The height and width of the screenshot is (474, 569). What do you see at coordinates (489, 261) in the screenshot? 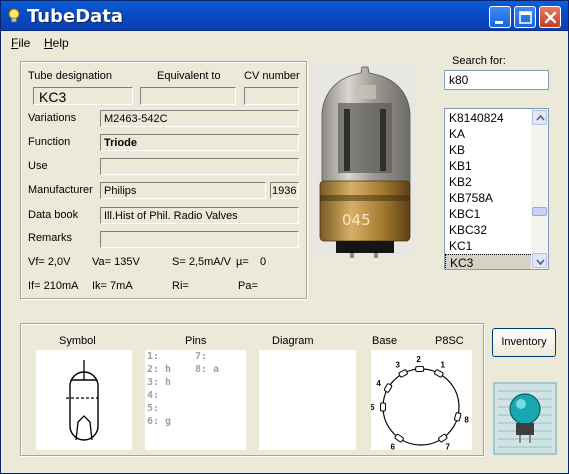
I see `result-item: KC3` at bounding box center [489, 261].